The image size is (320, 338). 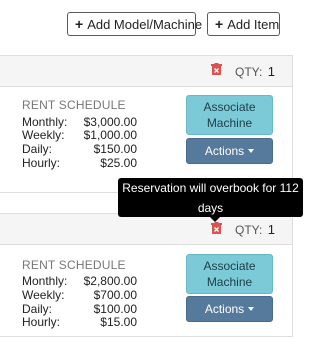 I want to click on rate-value: $2,800.00, so click(x=110, y=281).